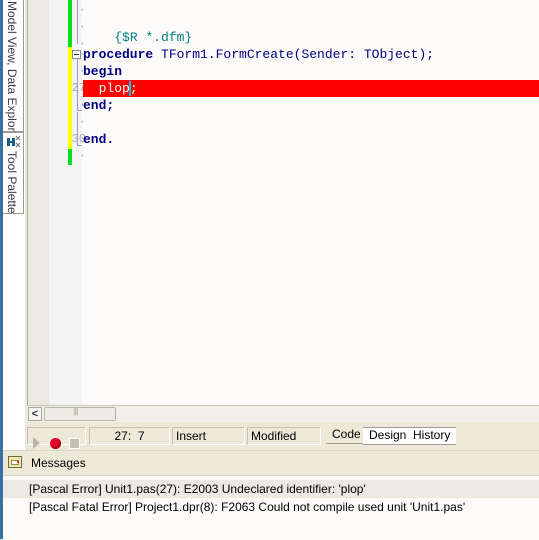 The height and width of the screenshot is (540, 539). Describe the element at coordinates (58, 463) in the screenshot. I see `messages-title: Messages` at that location.